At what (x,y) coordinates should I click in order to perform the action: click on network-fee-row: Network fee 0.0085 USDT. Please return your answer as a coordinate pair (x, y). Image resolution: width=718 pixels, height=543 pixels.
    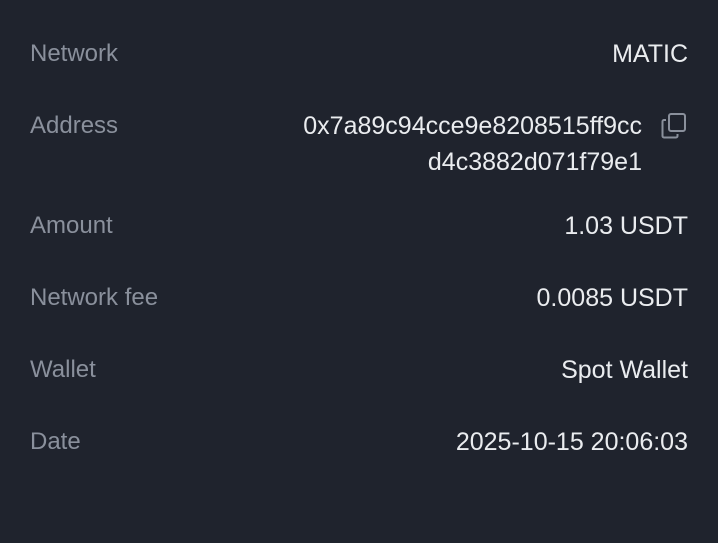
    Looking at the image, I should click on (359, 298).